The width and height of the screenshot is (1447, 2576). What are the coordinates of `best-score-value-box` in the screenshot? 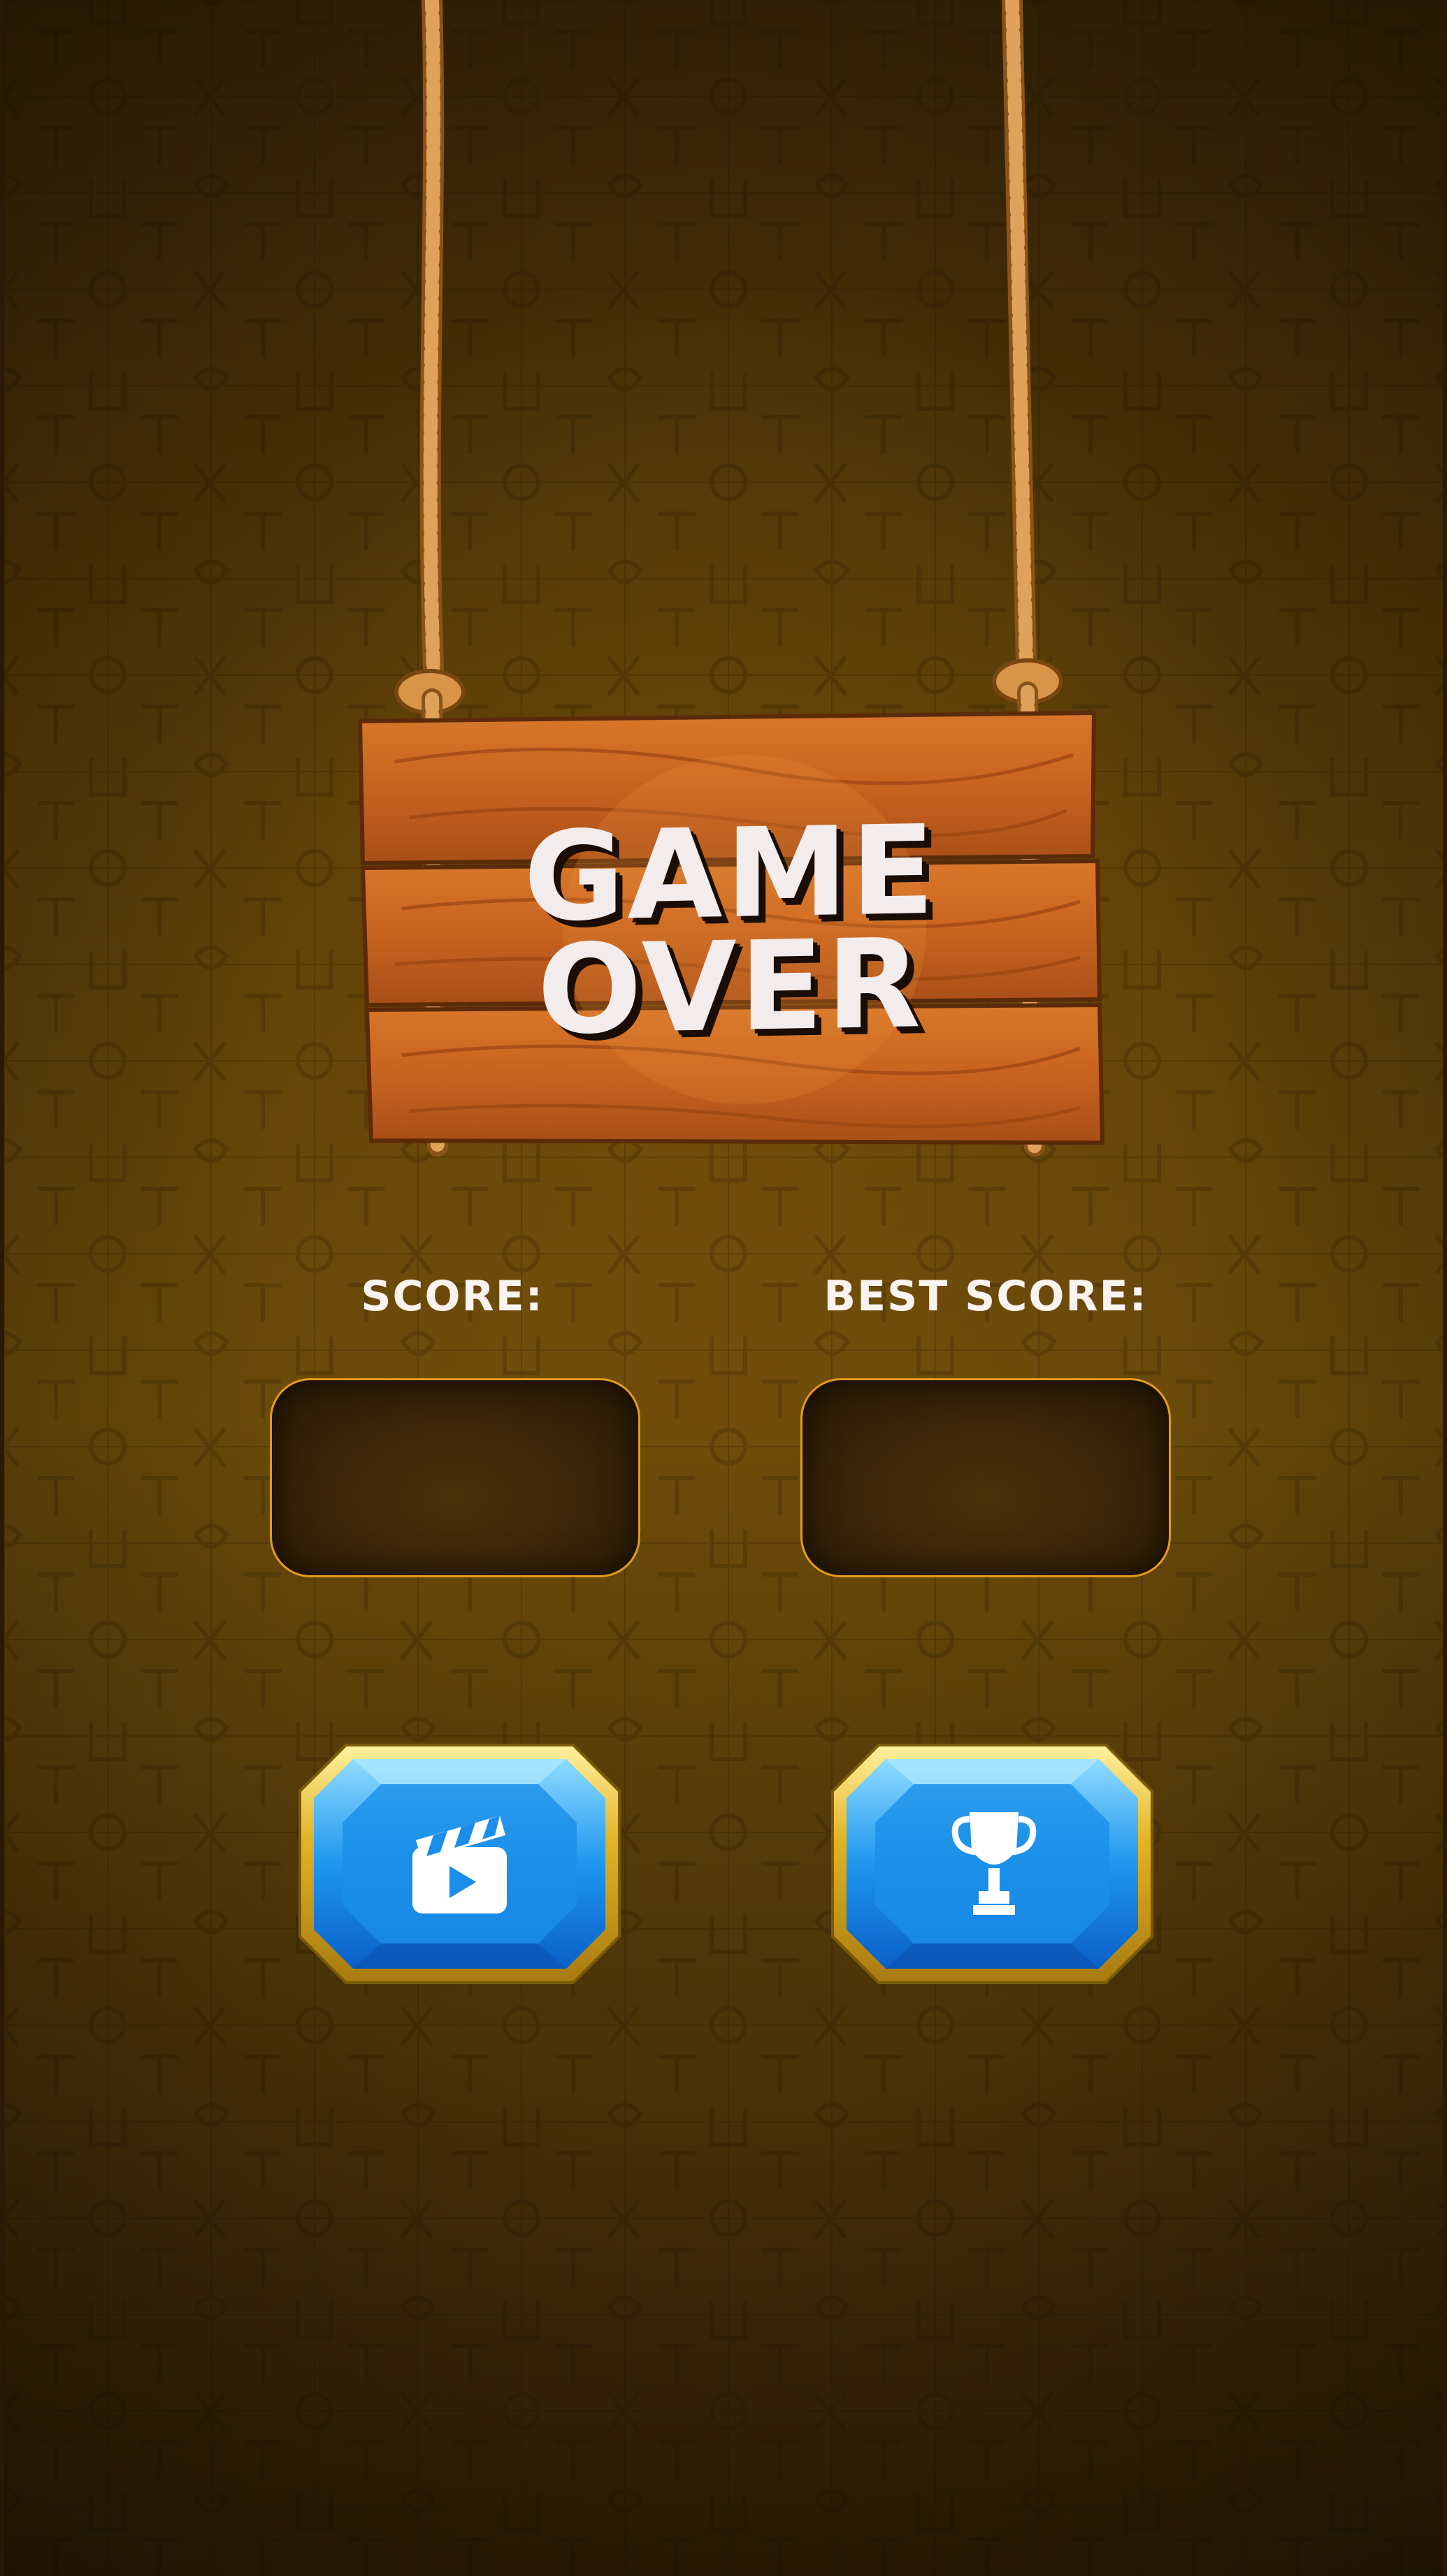 It's located at (985, 1478).